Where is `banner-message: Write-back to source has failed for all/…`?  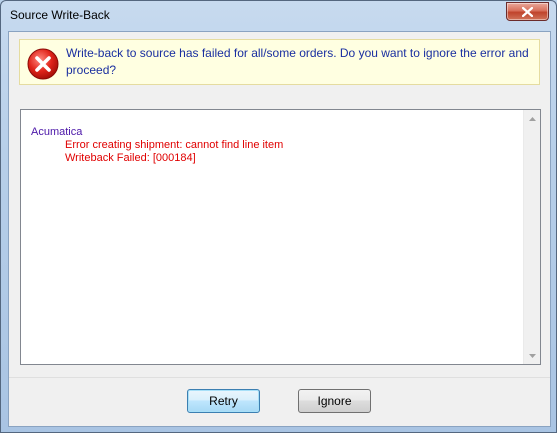
banner-message: Write-back to source has failed for all/… is located at coordinates (297, 61).